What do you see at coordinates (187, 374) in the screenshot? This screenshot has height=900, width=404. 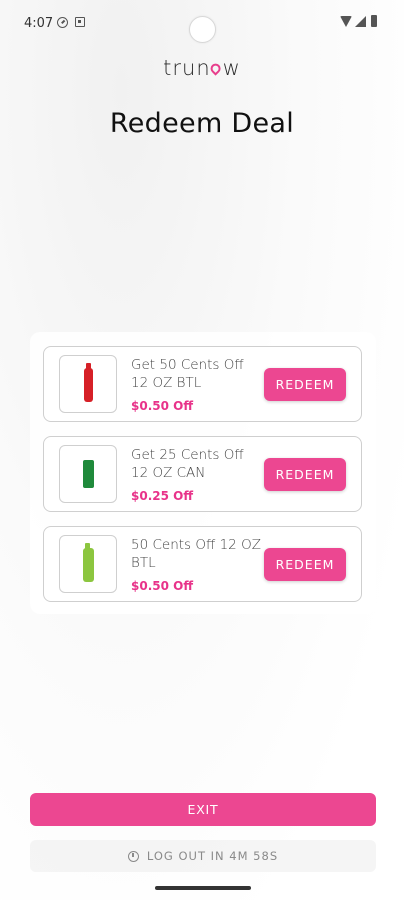 I see `deal-title: Get 50 Cents Off 12 OZ BTL` at bounding box center [187, 374].